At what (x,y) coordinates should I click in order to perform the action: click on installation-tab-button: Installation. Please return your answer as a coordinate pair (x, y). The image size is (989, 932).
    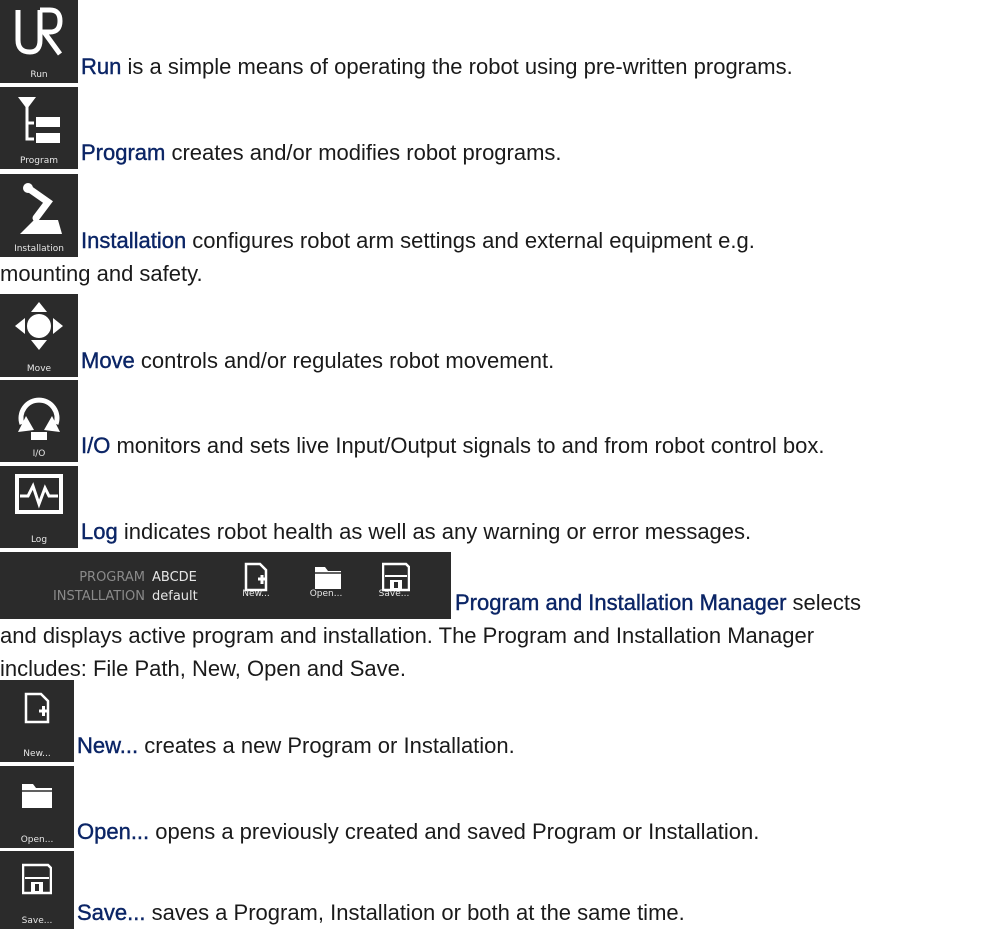
    Looking at the image, I should click on (39, 215).